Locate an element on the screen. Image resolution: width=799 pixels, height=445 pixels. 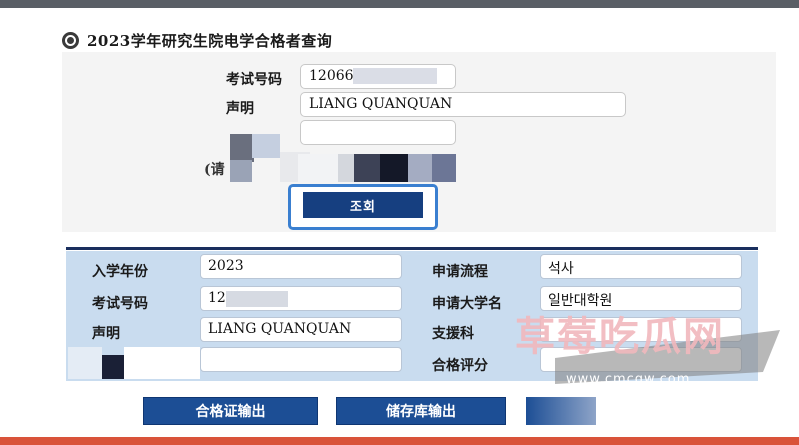
hidden-output-button is located at coordinates (561, 411).